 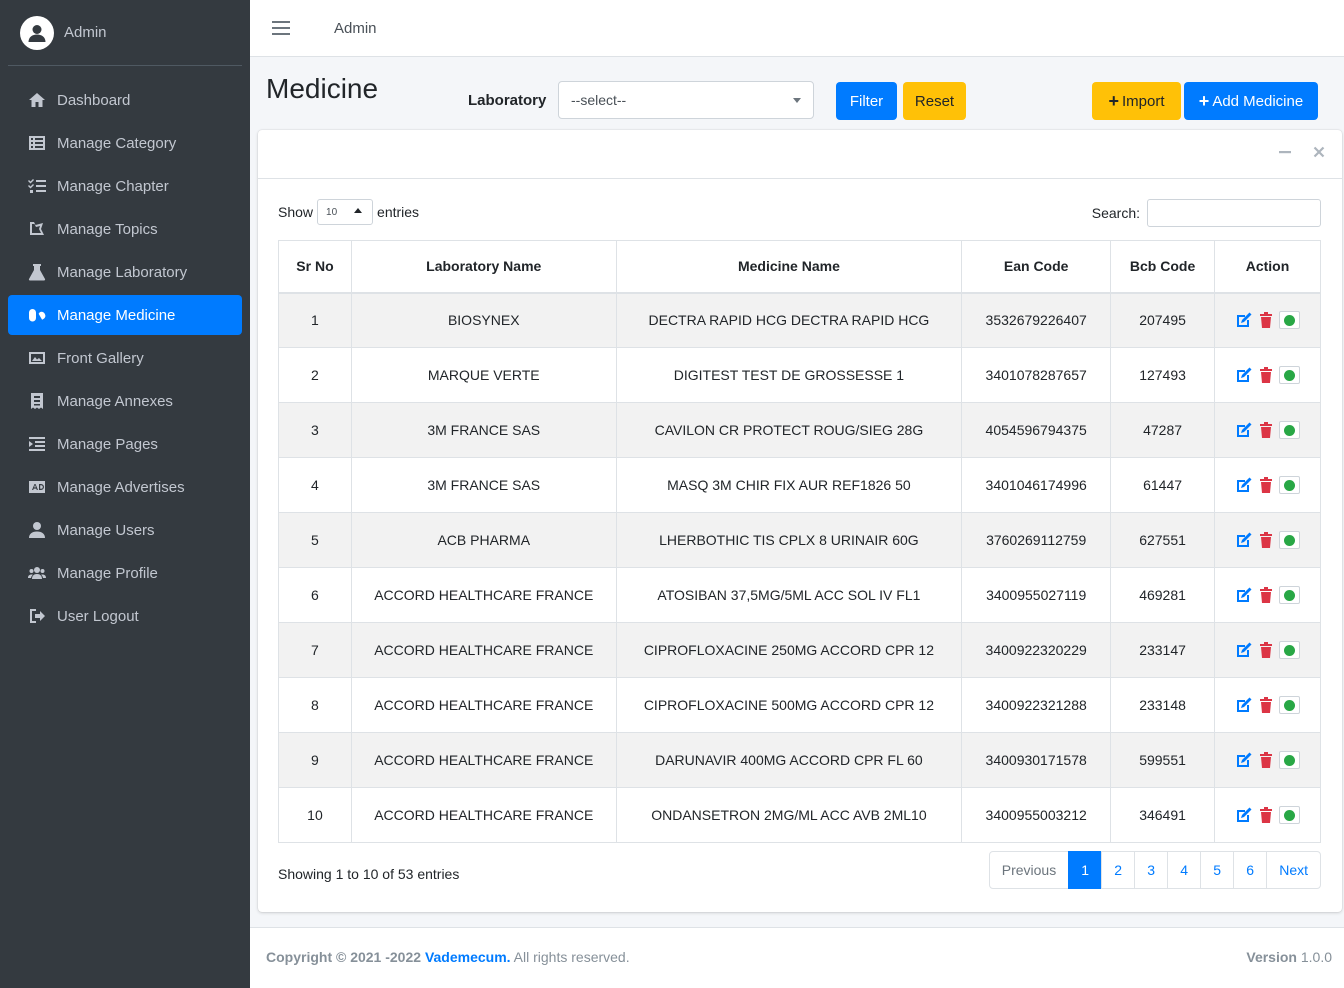 What do you see at coordinates (1136, 101) in the screenshot?
I see `import-button: + Import` at bounding box center [1136, 101].